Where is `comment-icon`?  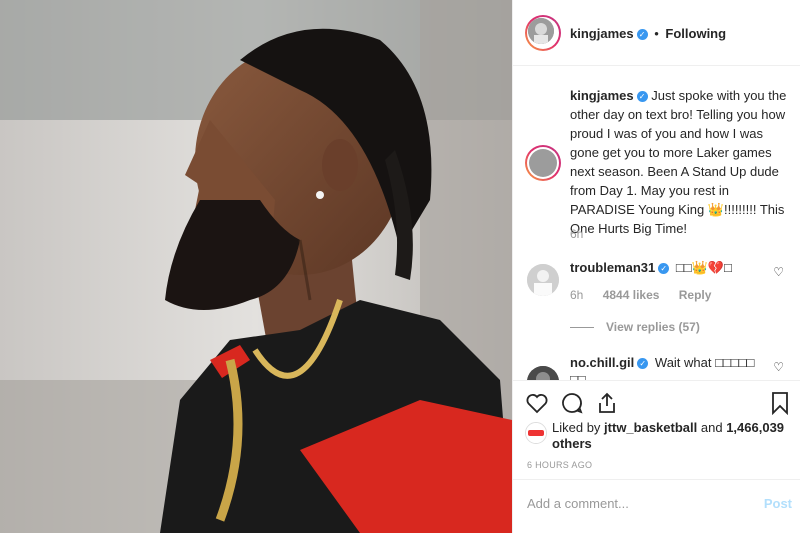 comment-icon is located at coordinates (572, 403).